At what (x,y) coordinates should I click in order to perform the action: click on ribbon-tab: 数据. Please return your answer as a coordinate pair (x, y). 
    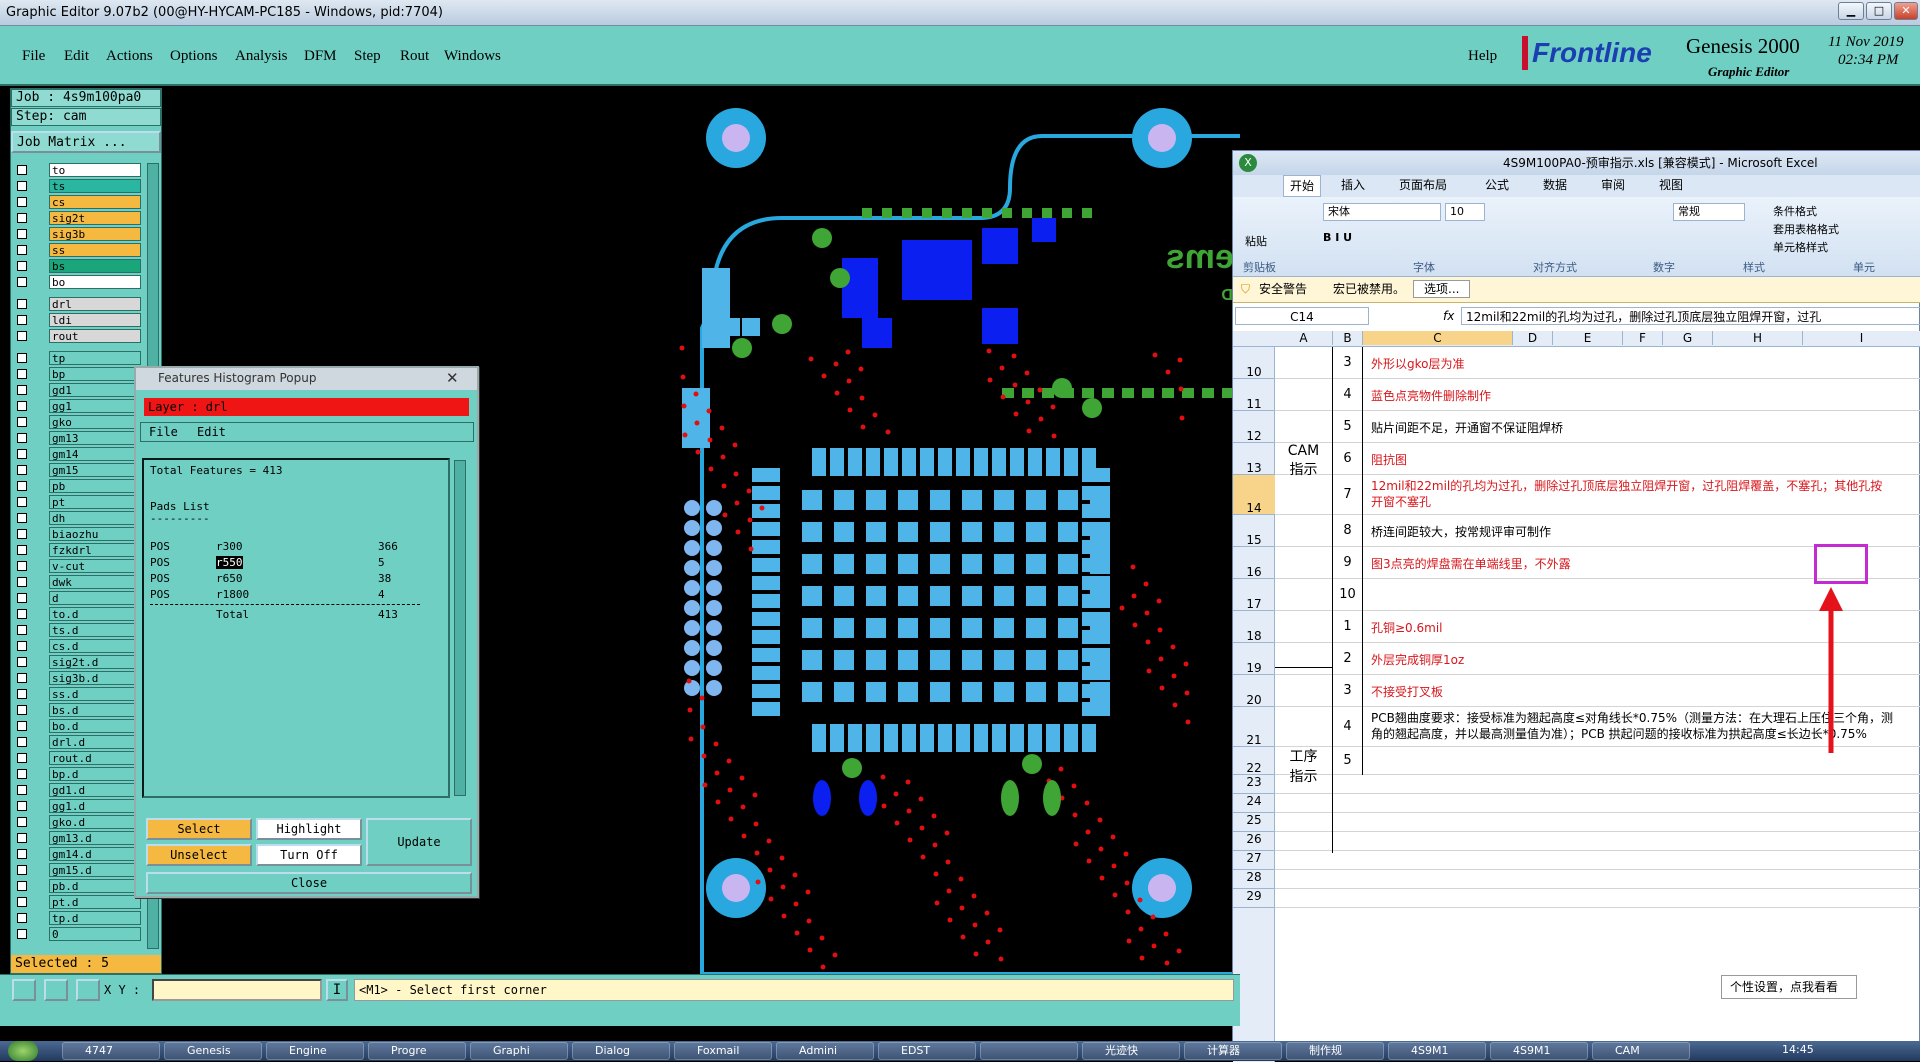
    Looking at the image, I should click on (1555, 185).